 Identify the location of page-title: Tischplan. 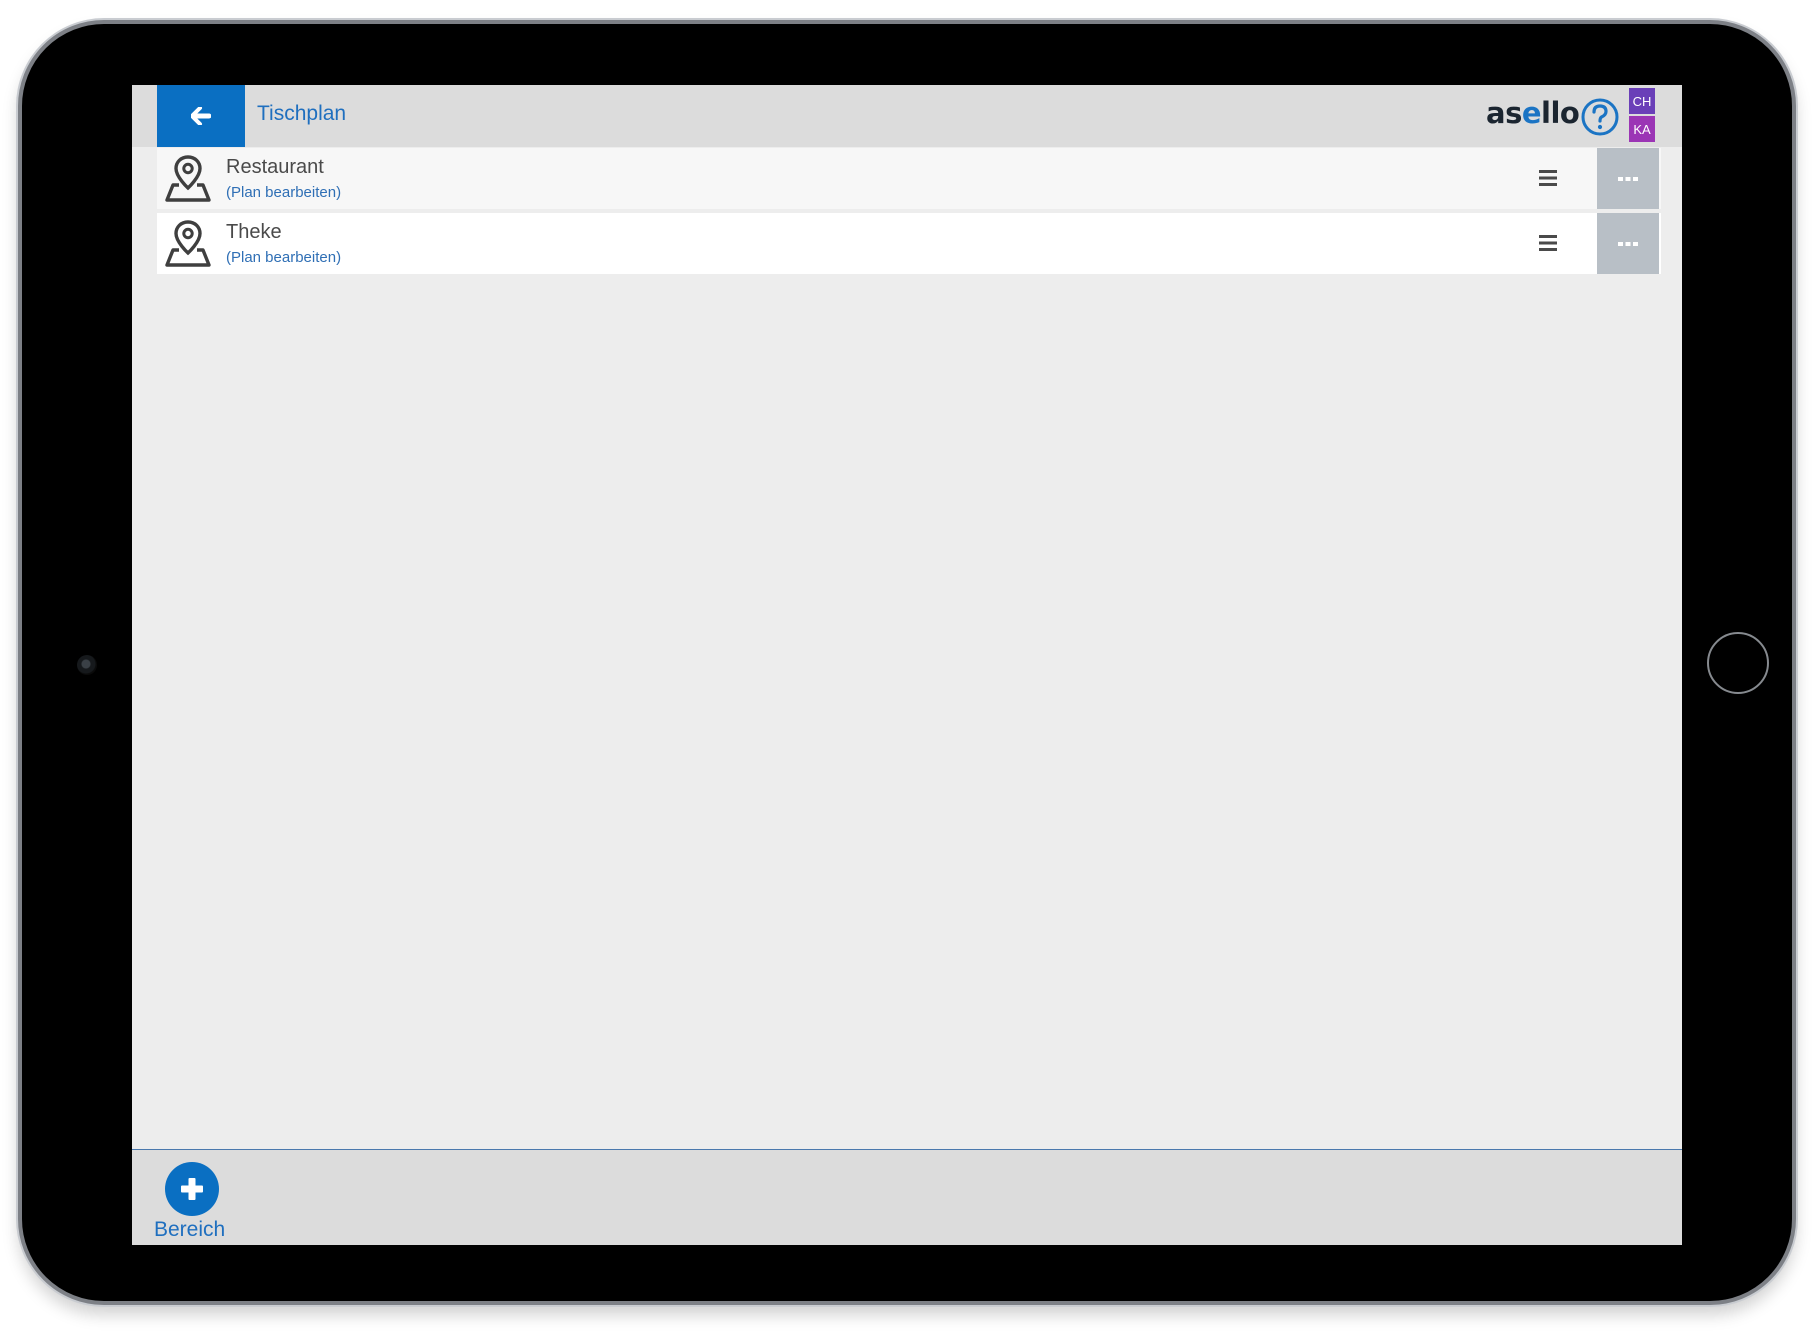
(302, 113).